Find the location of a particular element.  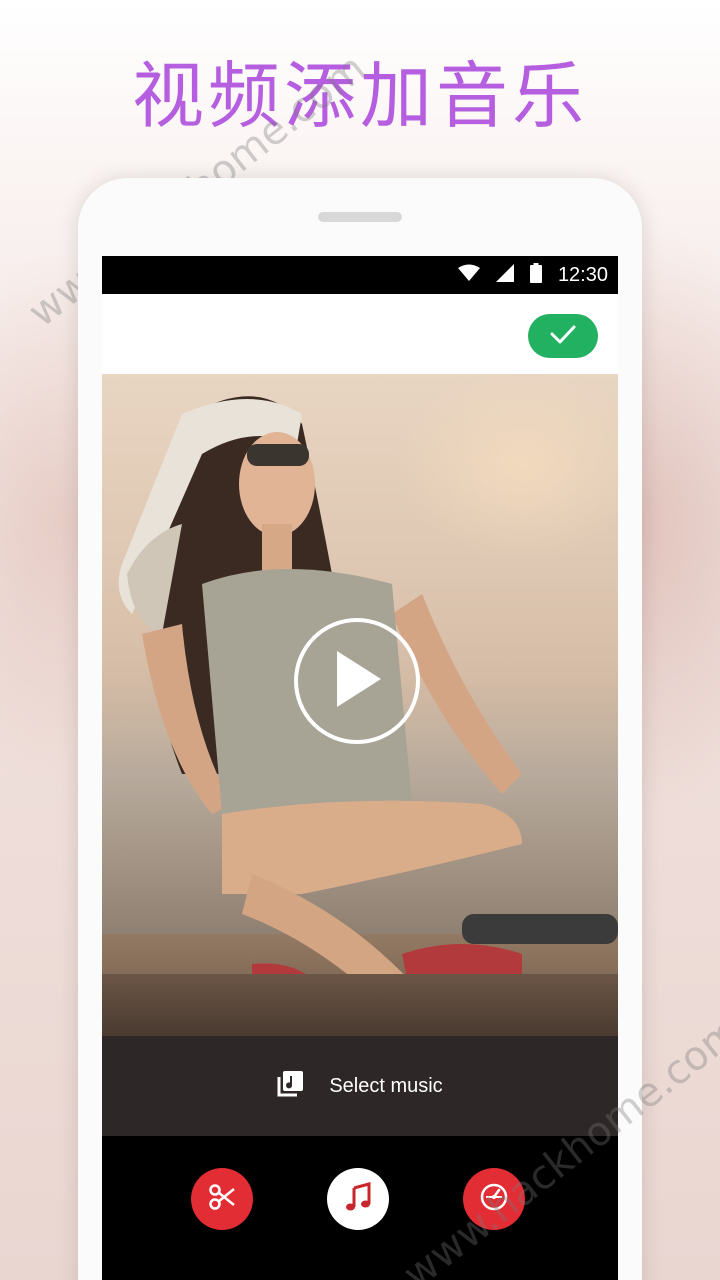

select-music-label: Select music is located at coordinates (386, 1085).